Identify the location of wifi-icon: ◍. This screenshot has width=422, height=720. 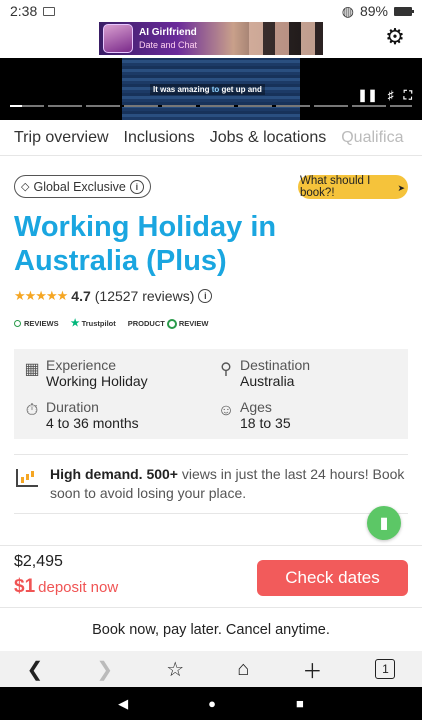
(347, 10).